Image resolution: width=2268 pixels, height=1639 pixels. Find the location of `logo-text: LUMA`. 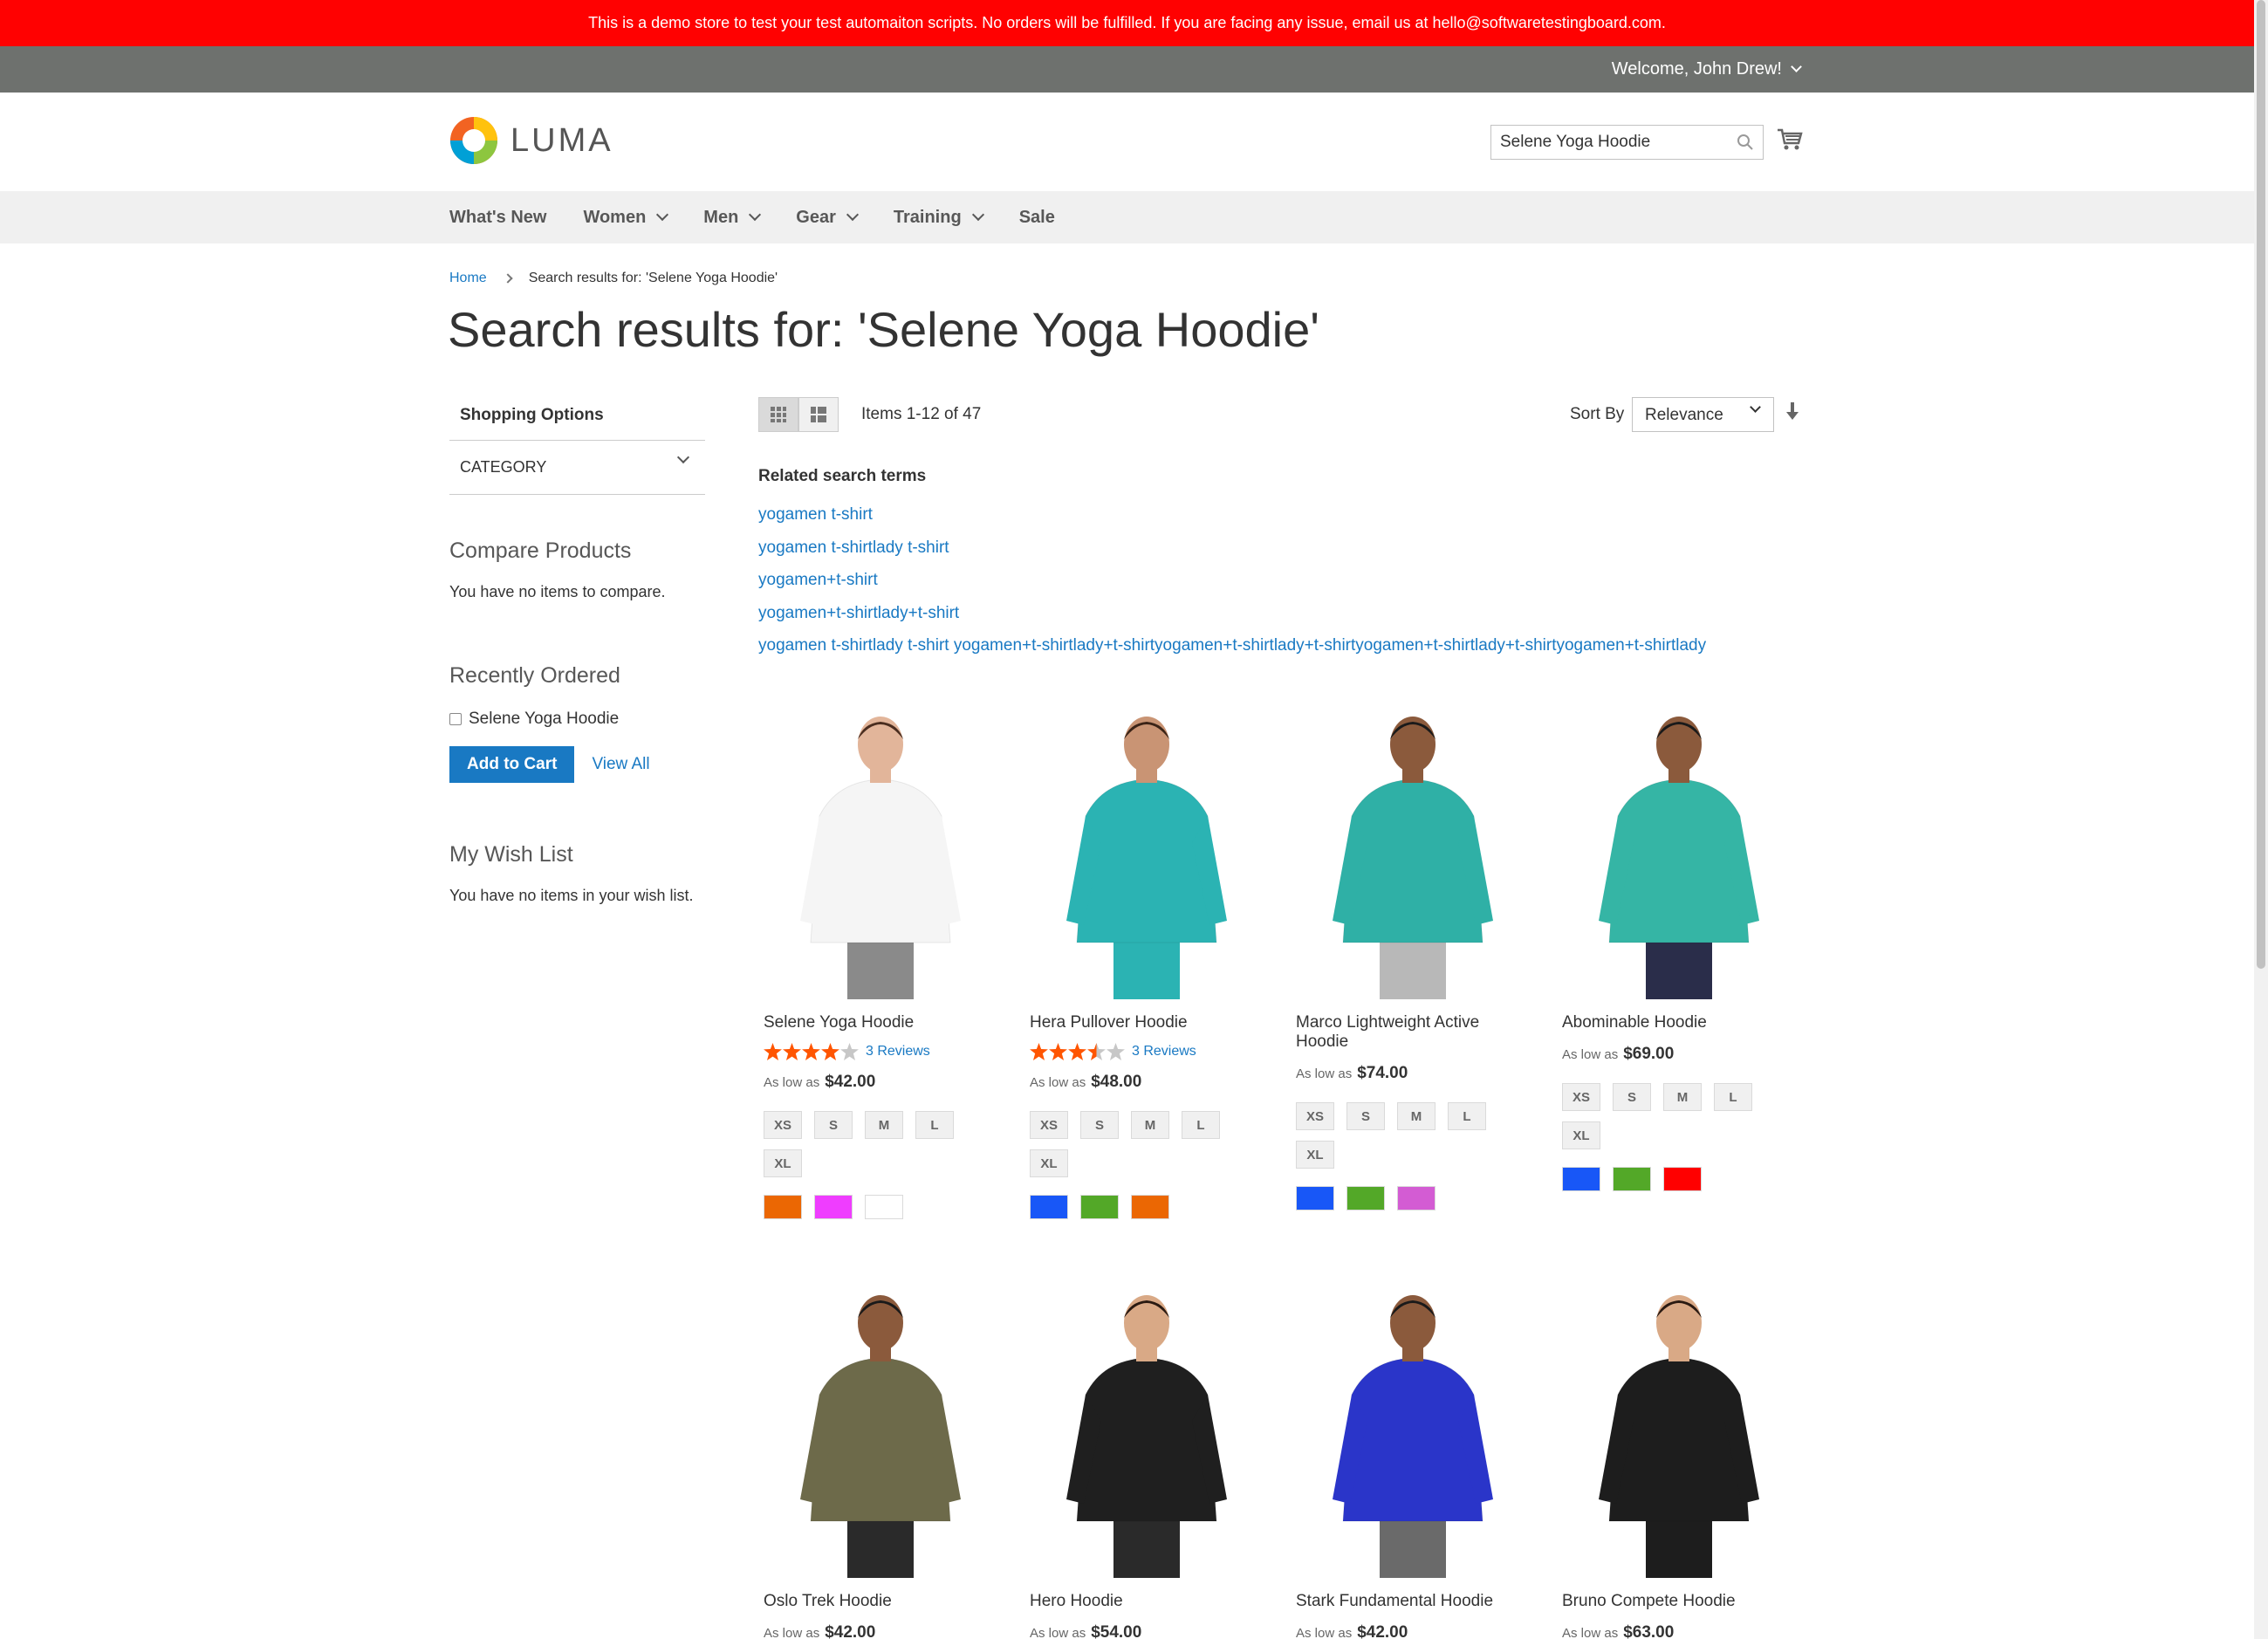

logo-text: LUMA is located at coordinates (561, 140).